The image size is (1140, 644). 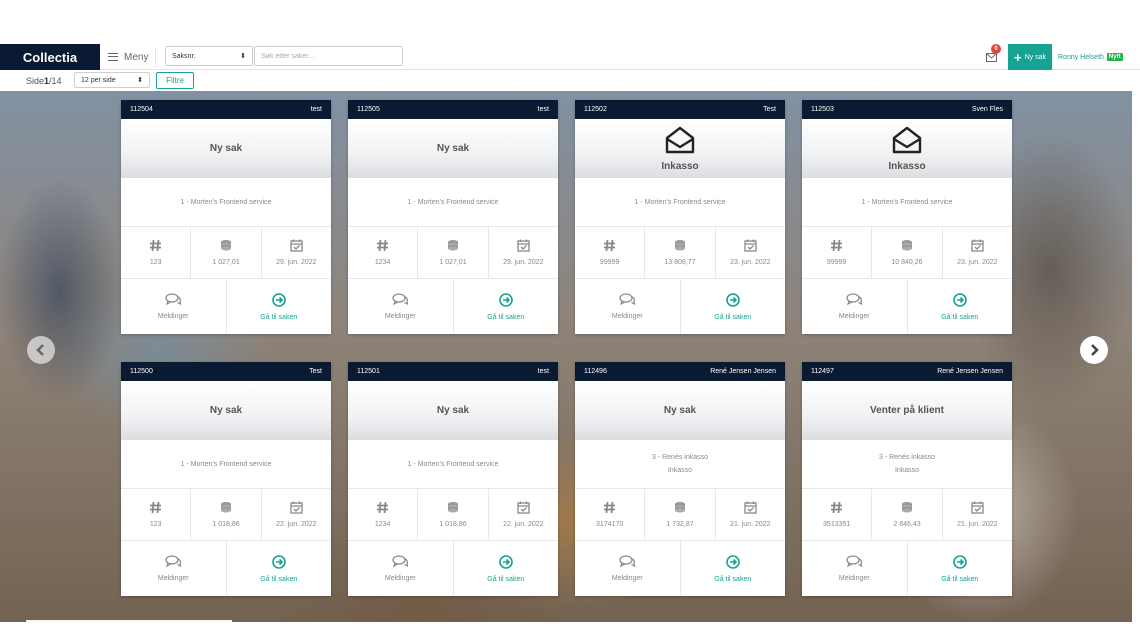 I want to click on amount-value: 1 027,01, so click(x=226, y=262).